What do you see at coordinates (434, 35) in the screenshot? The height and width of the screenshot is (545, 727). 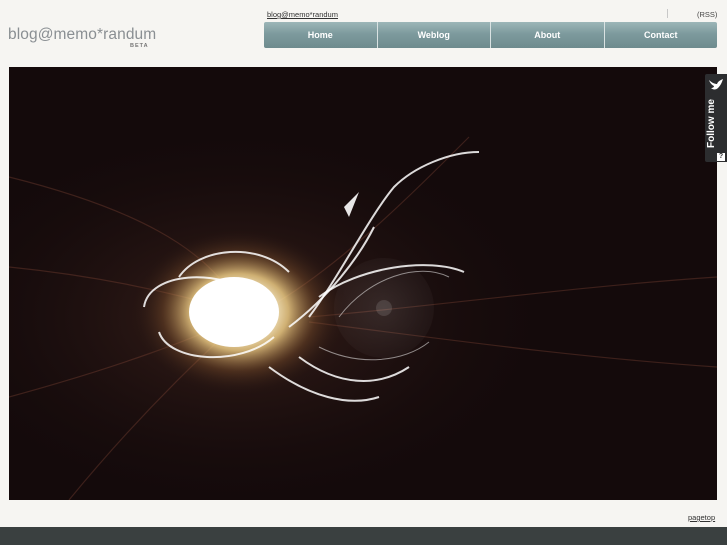 I see `nav-weblog: Weblog` at bounding box center [434, 35].